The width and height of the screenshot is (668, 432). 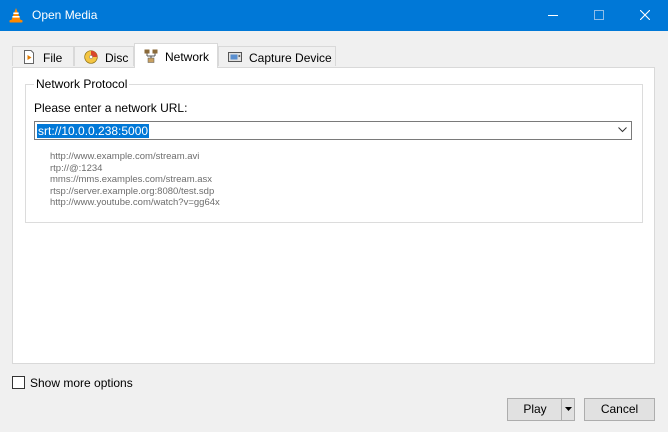 I want to click on tab-capture-device: Capture Device, so click(x=277, y=56).